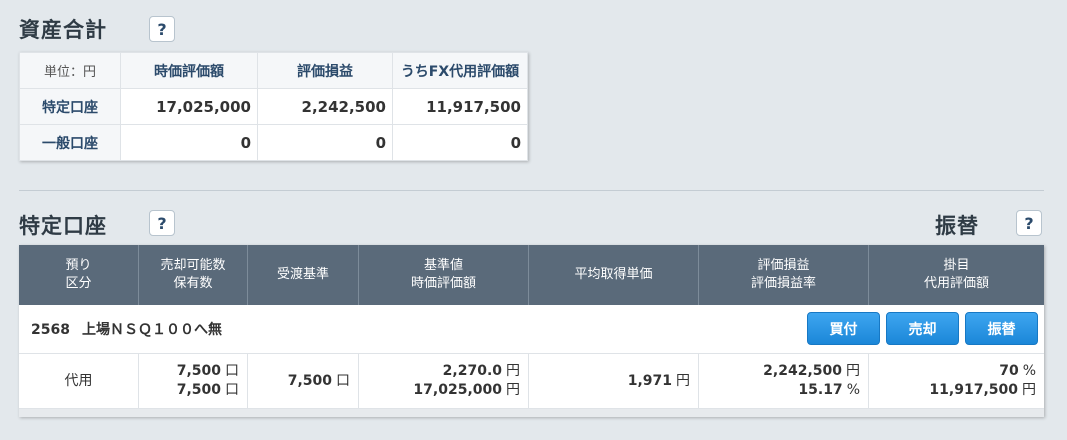 The height and width of the screenshot is (440, 1067). Describe the element at coordinates (1001, 328) in the screenshot. I see `transfer-button: 振替` at that location.